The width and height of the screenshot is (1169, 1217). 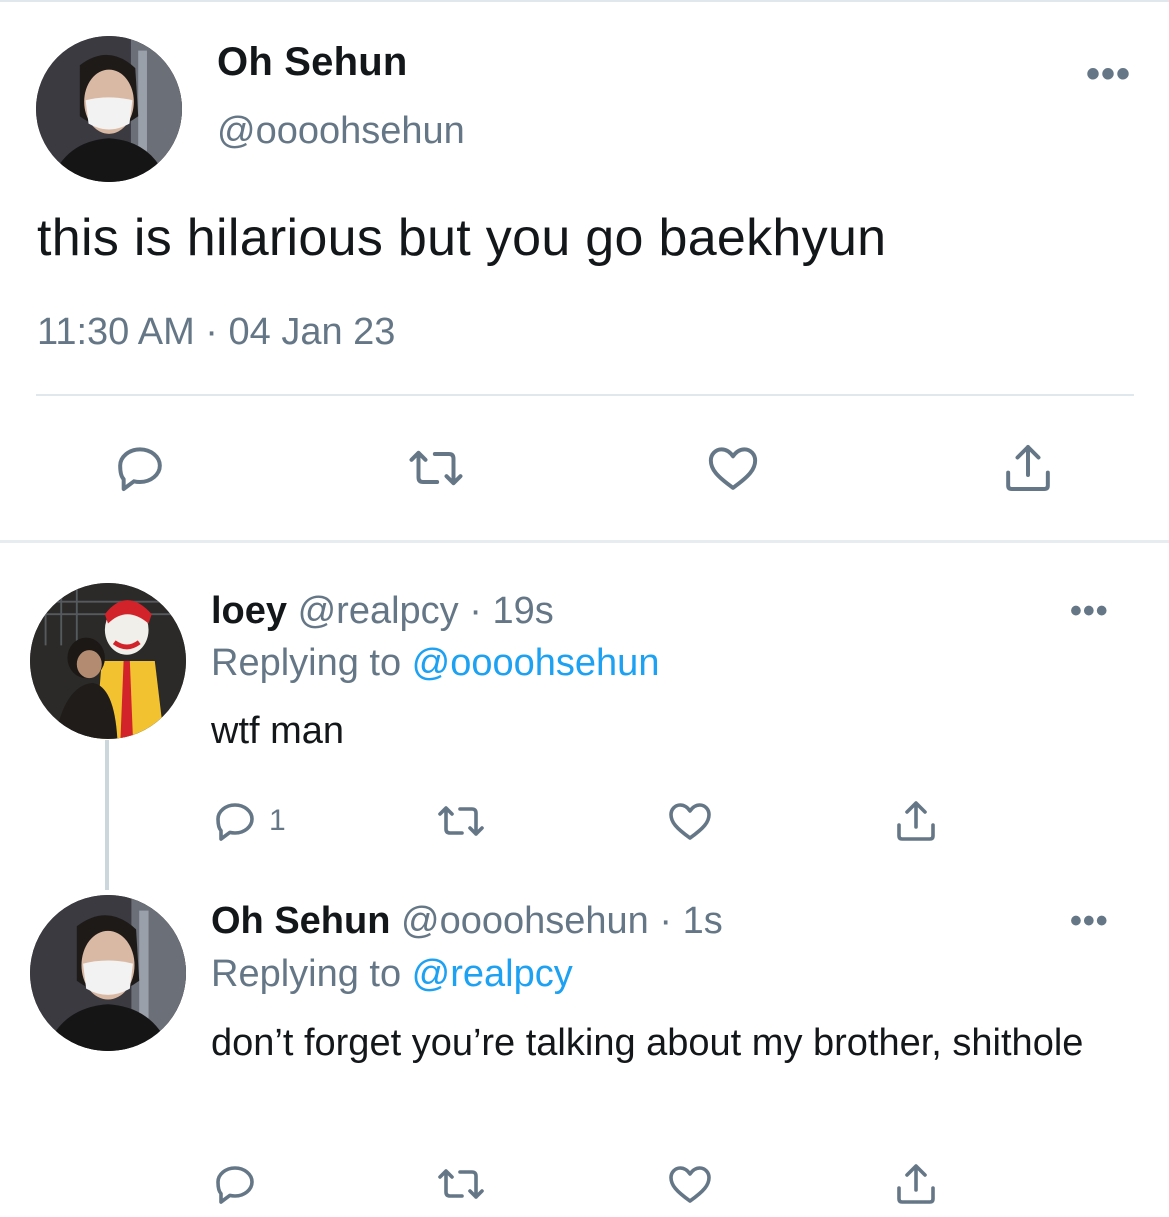 What do you see at coordinates (107, 815) in the screenshot?
I see `thread-connector` at bounding box center [107, 815].